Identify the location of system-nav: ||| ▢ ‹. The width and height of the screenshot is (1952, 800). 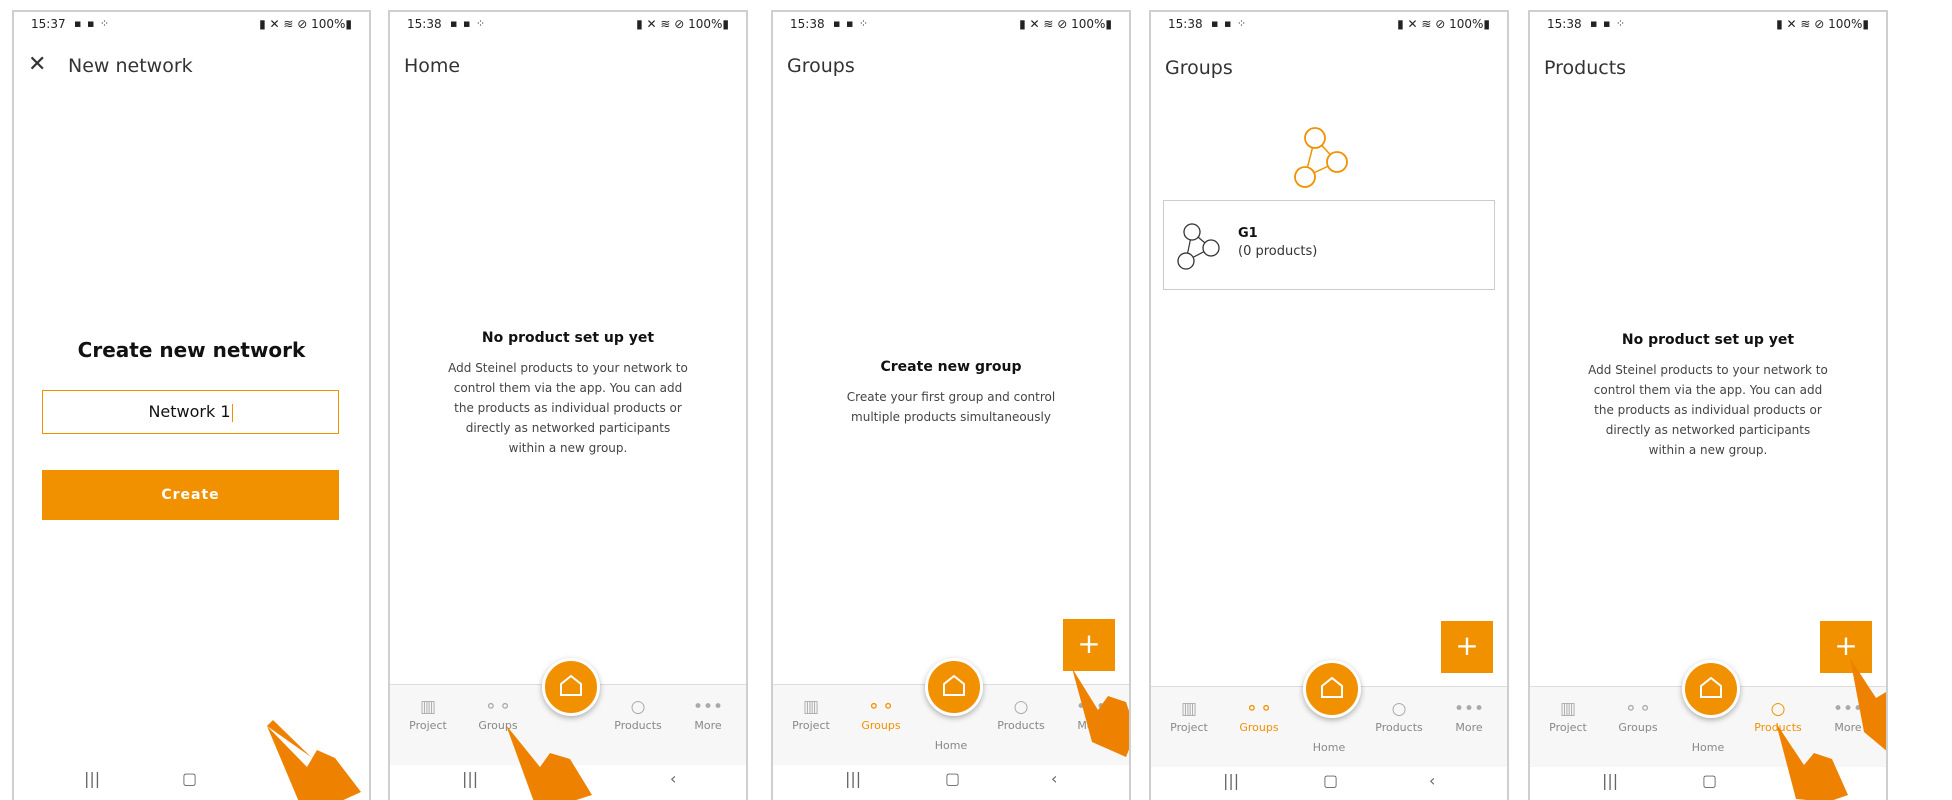
(1329, 785).